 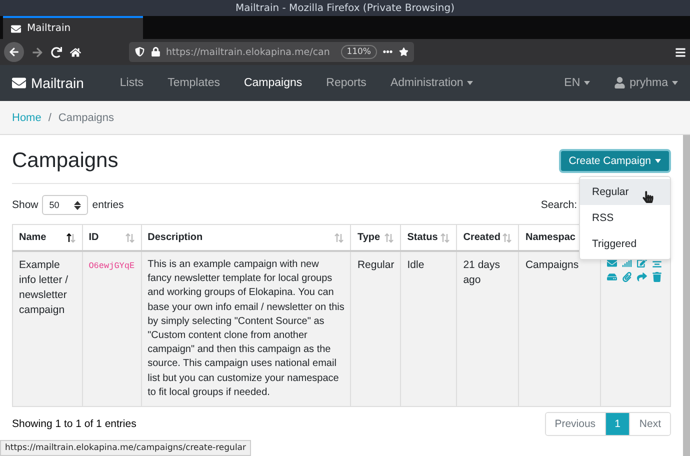 I want to click on table-cell: Idle, so click(x=428, y=329).